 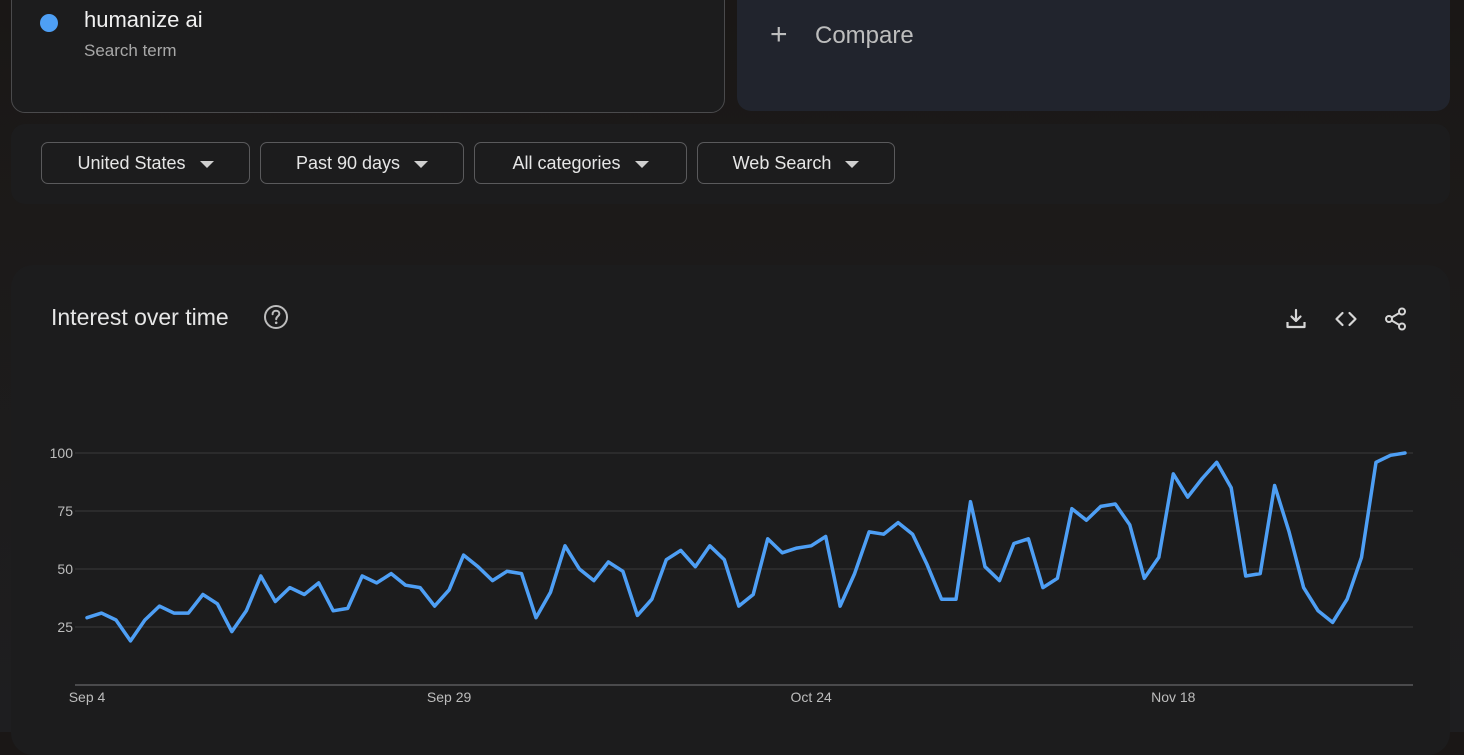 I want to click on x-tick-label: Oct 24, so click(x=811, y=697).